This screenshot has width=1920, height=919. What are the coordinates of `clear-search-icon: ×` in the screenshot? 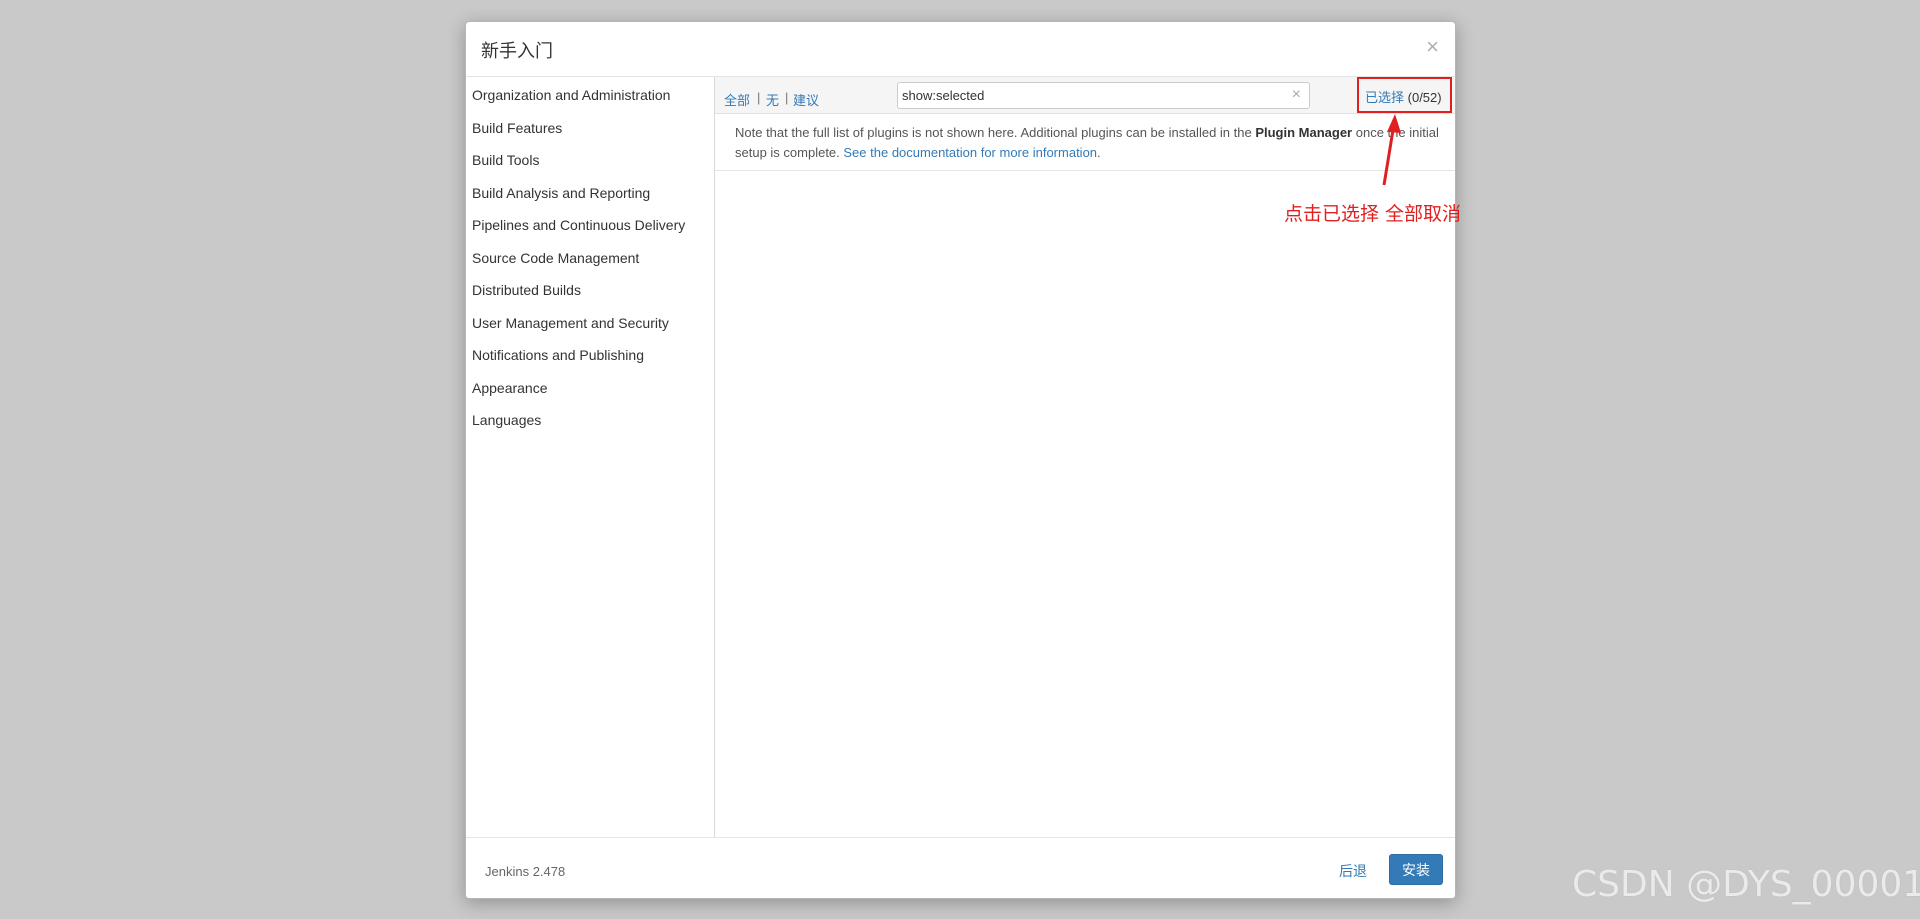 It's located at (1296, 95).